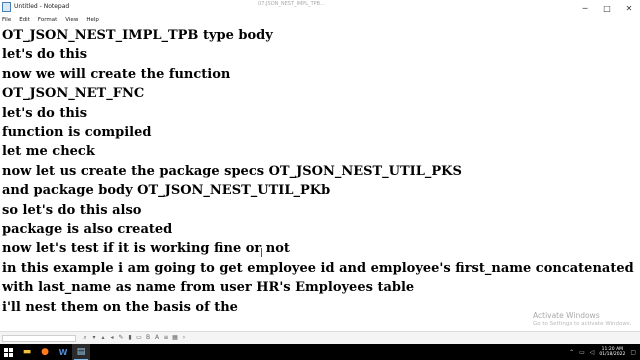 This screenshot has height=360, width=640. I want to click on file-explorer-icon: ▬, so click(27, 352).